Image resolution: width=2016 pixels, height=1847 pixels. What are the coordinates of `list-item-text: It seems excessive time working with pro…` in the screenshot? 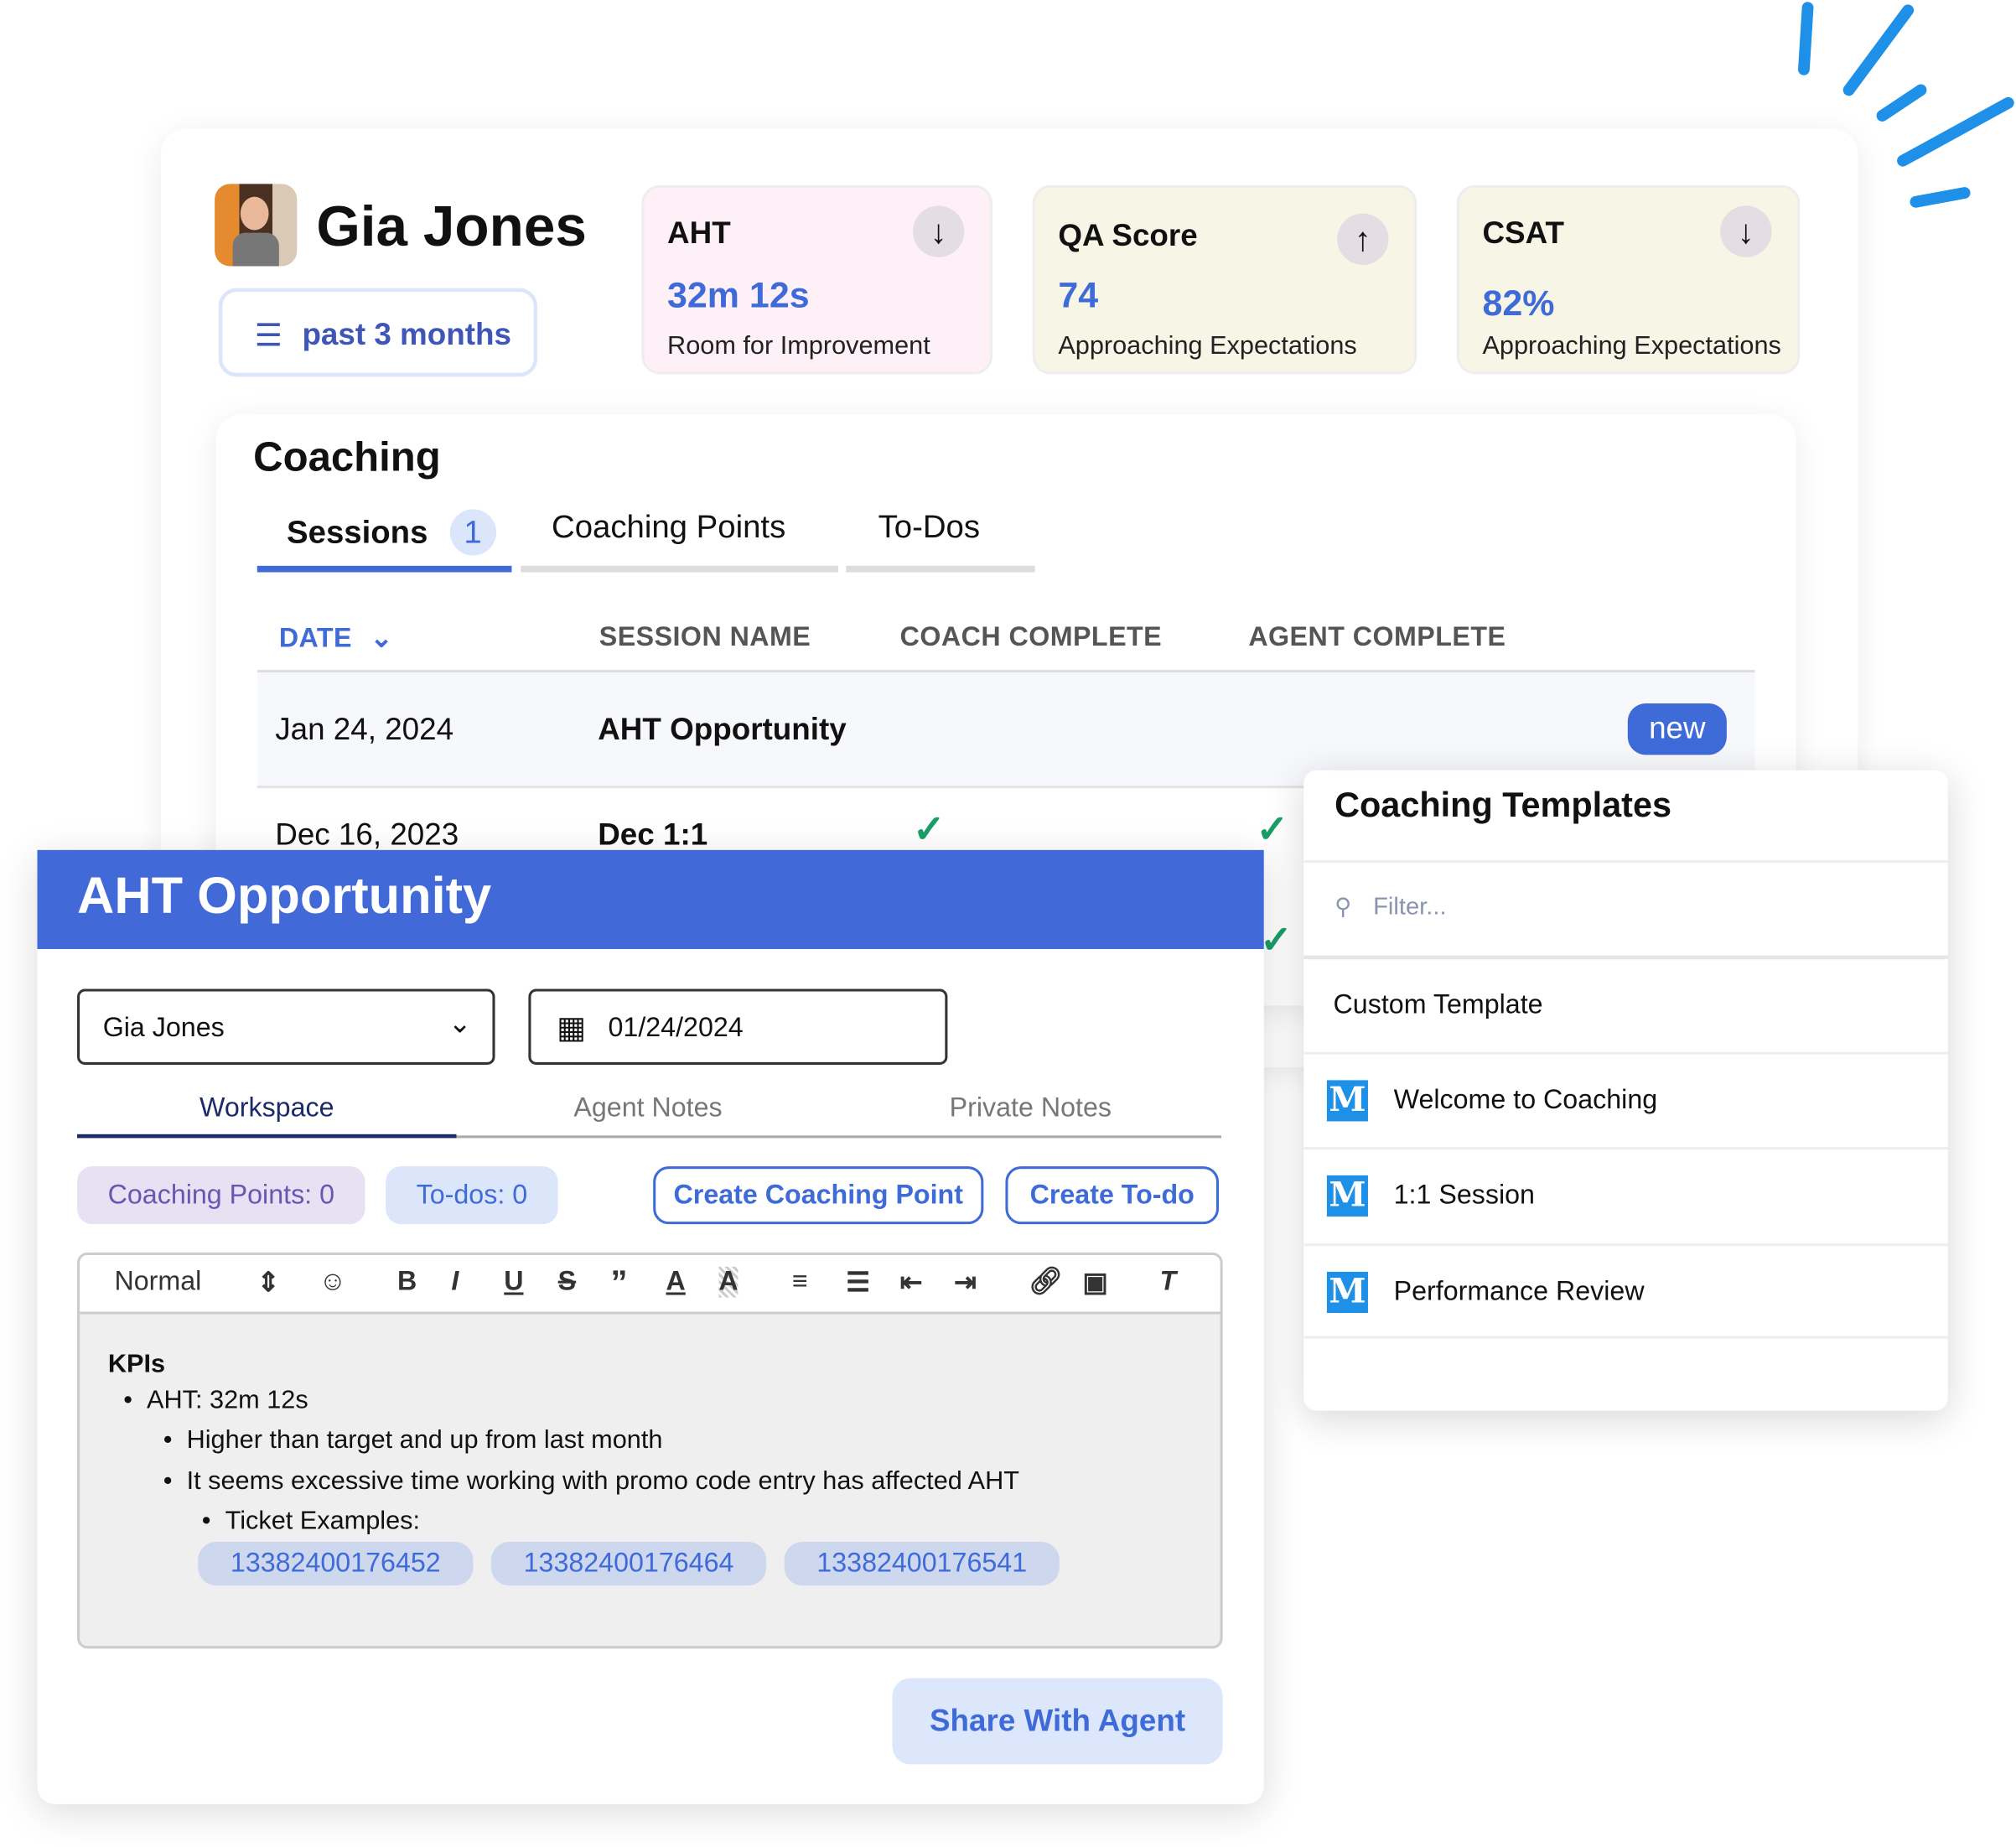 It's located at (603, 1482).